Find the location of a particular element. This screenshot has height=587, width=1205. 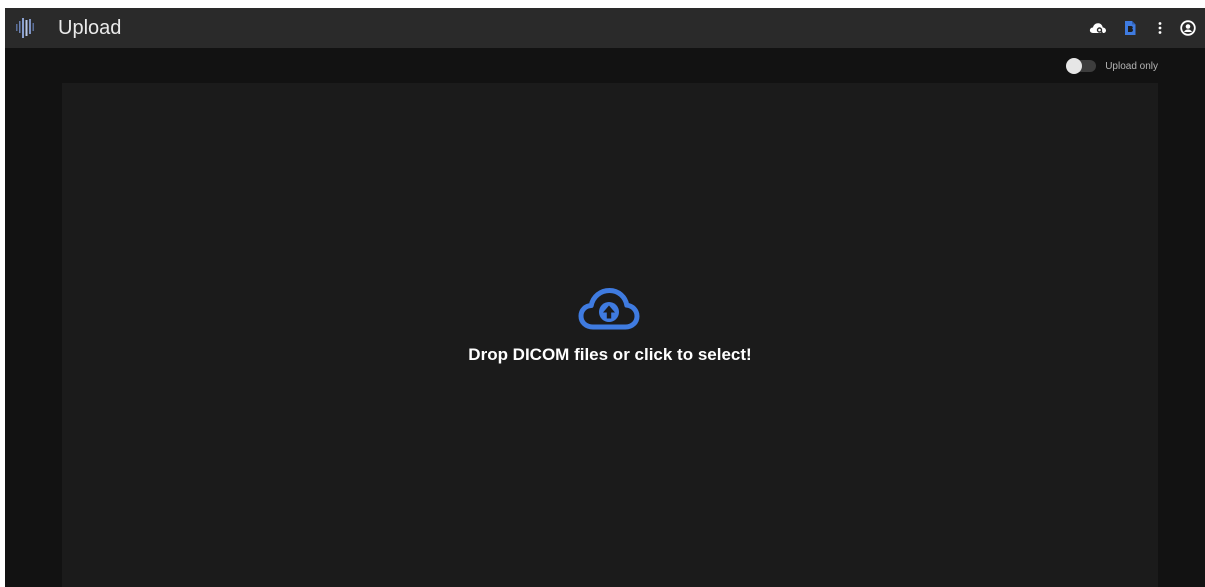

account-circle-icon is located at coordinates (1188, 28).